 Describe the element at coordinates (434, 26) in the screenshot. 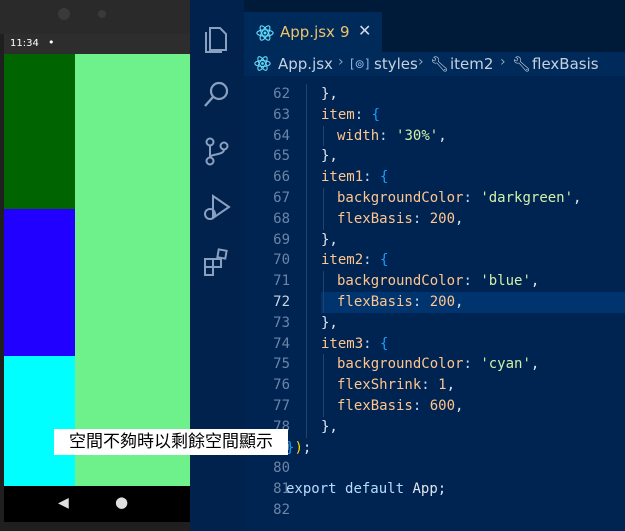

I see `editor-tabs: App.jsx 9 ✕` at that location.